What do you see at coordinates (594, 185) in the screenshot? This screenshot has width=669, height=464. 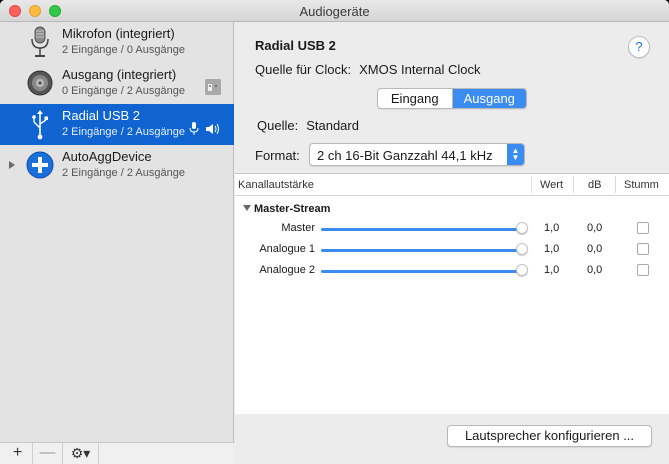 I see `header-db: dB` at bounding box center [594, 185].